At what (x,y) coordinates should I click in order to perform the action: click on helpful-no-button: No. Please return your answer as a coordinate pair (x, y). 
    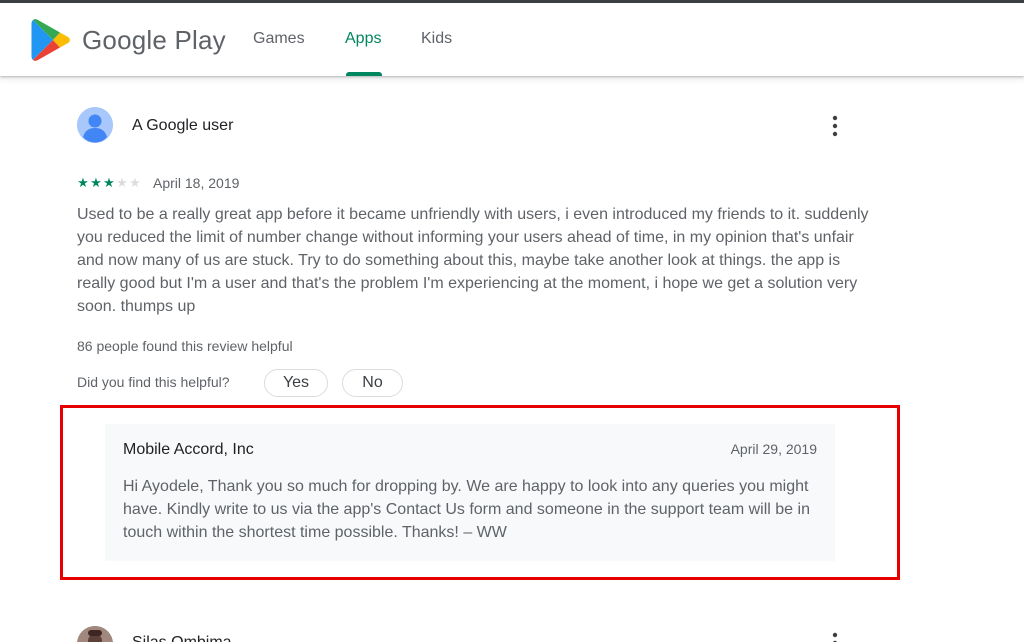
    Looking at the image, I should click on (372, 383).